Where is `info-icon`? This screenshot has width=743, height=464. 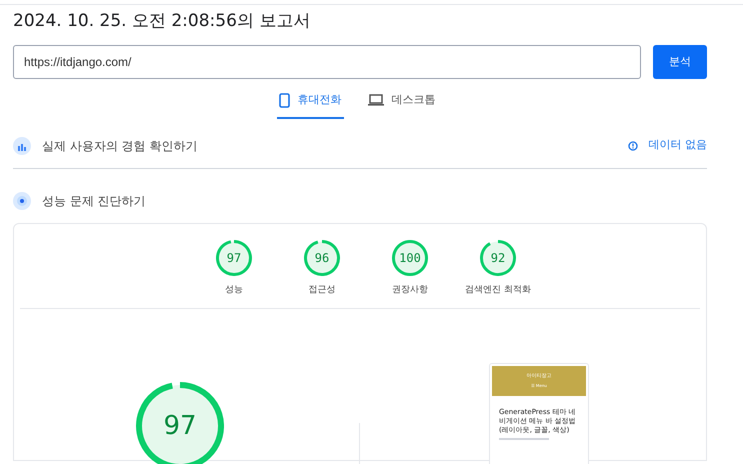
info-icon is located at coordinates (633, 145).